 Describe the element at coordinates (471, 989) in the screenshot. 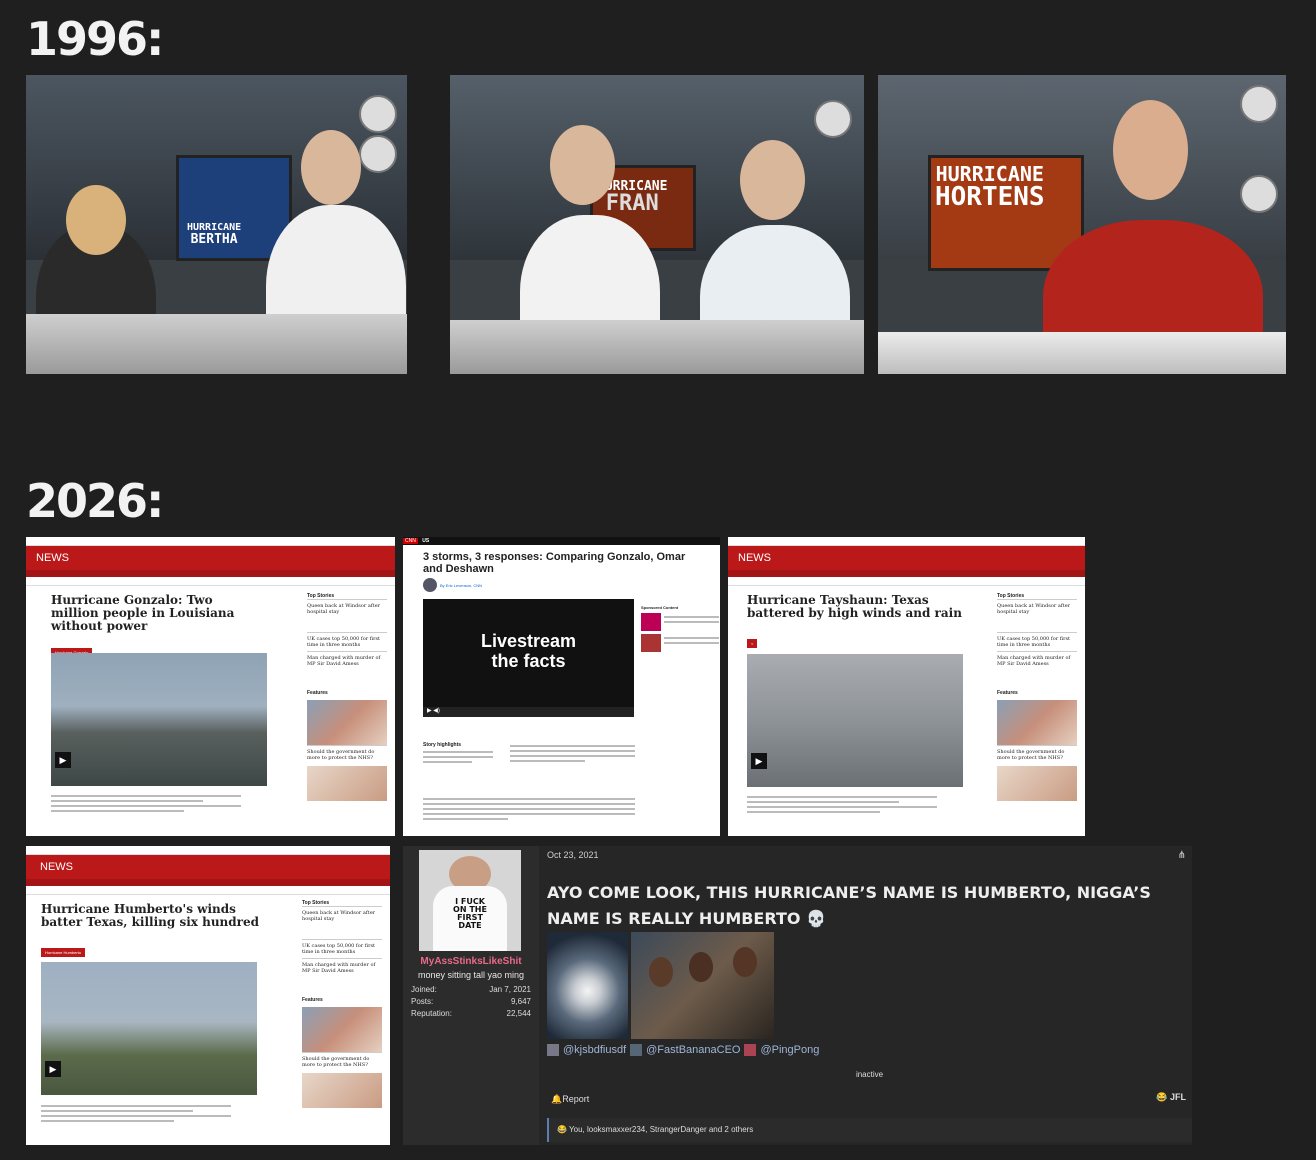

I see `joined-row: Joined: Jan 7, 2021` at that location.